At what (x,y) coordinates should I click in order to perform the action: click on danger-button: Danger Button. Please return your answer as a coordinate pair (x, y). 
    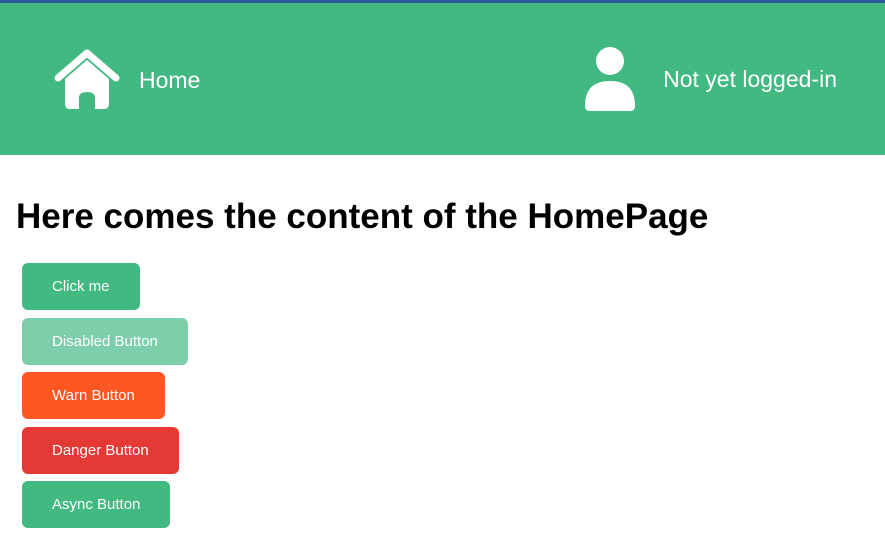
    Looking at the image, I should click on (100, 450).